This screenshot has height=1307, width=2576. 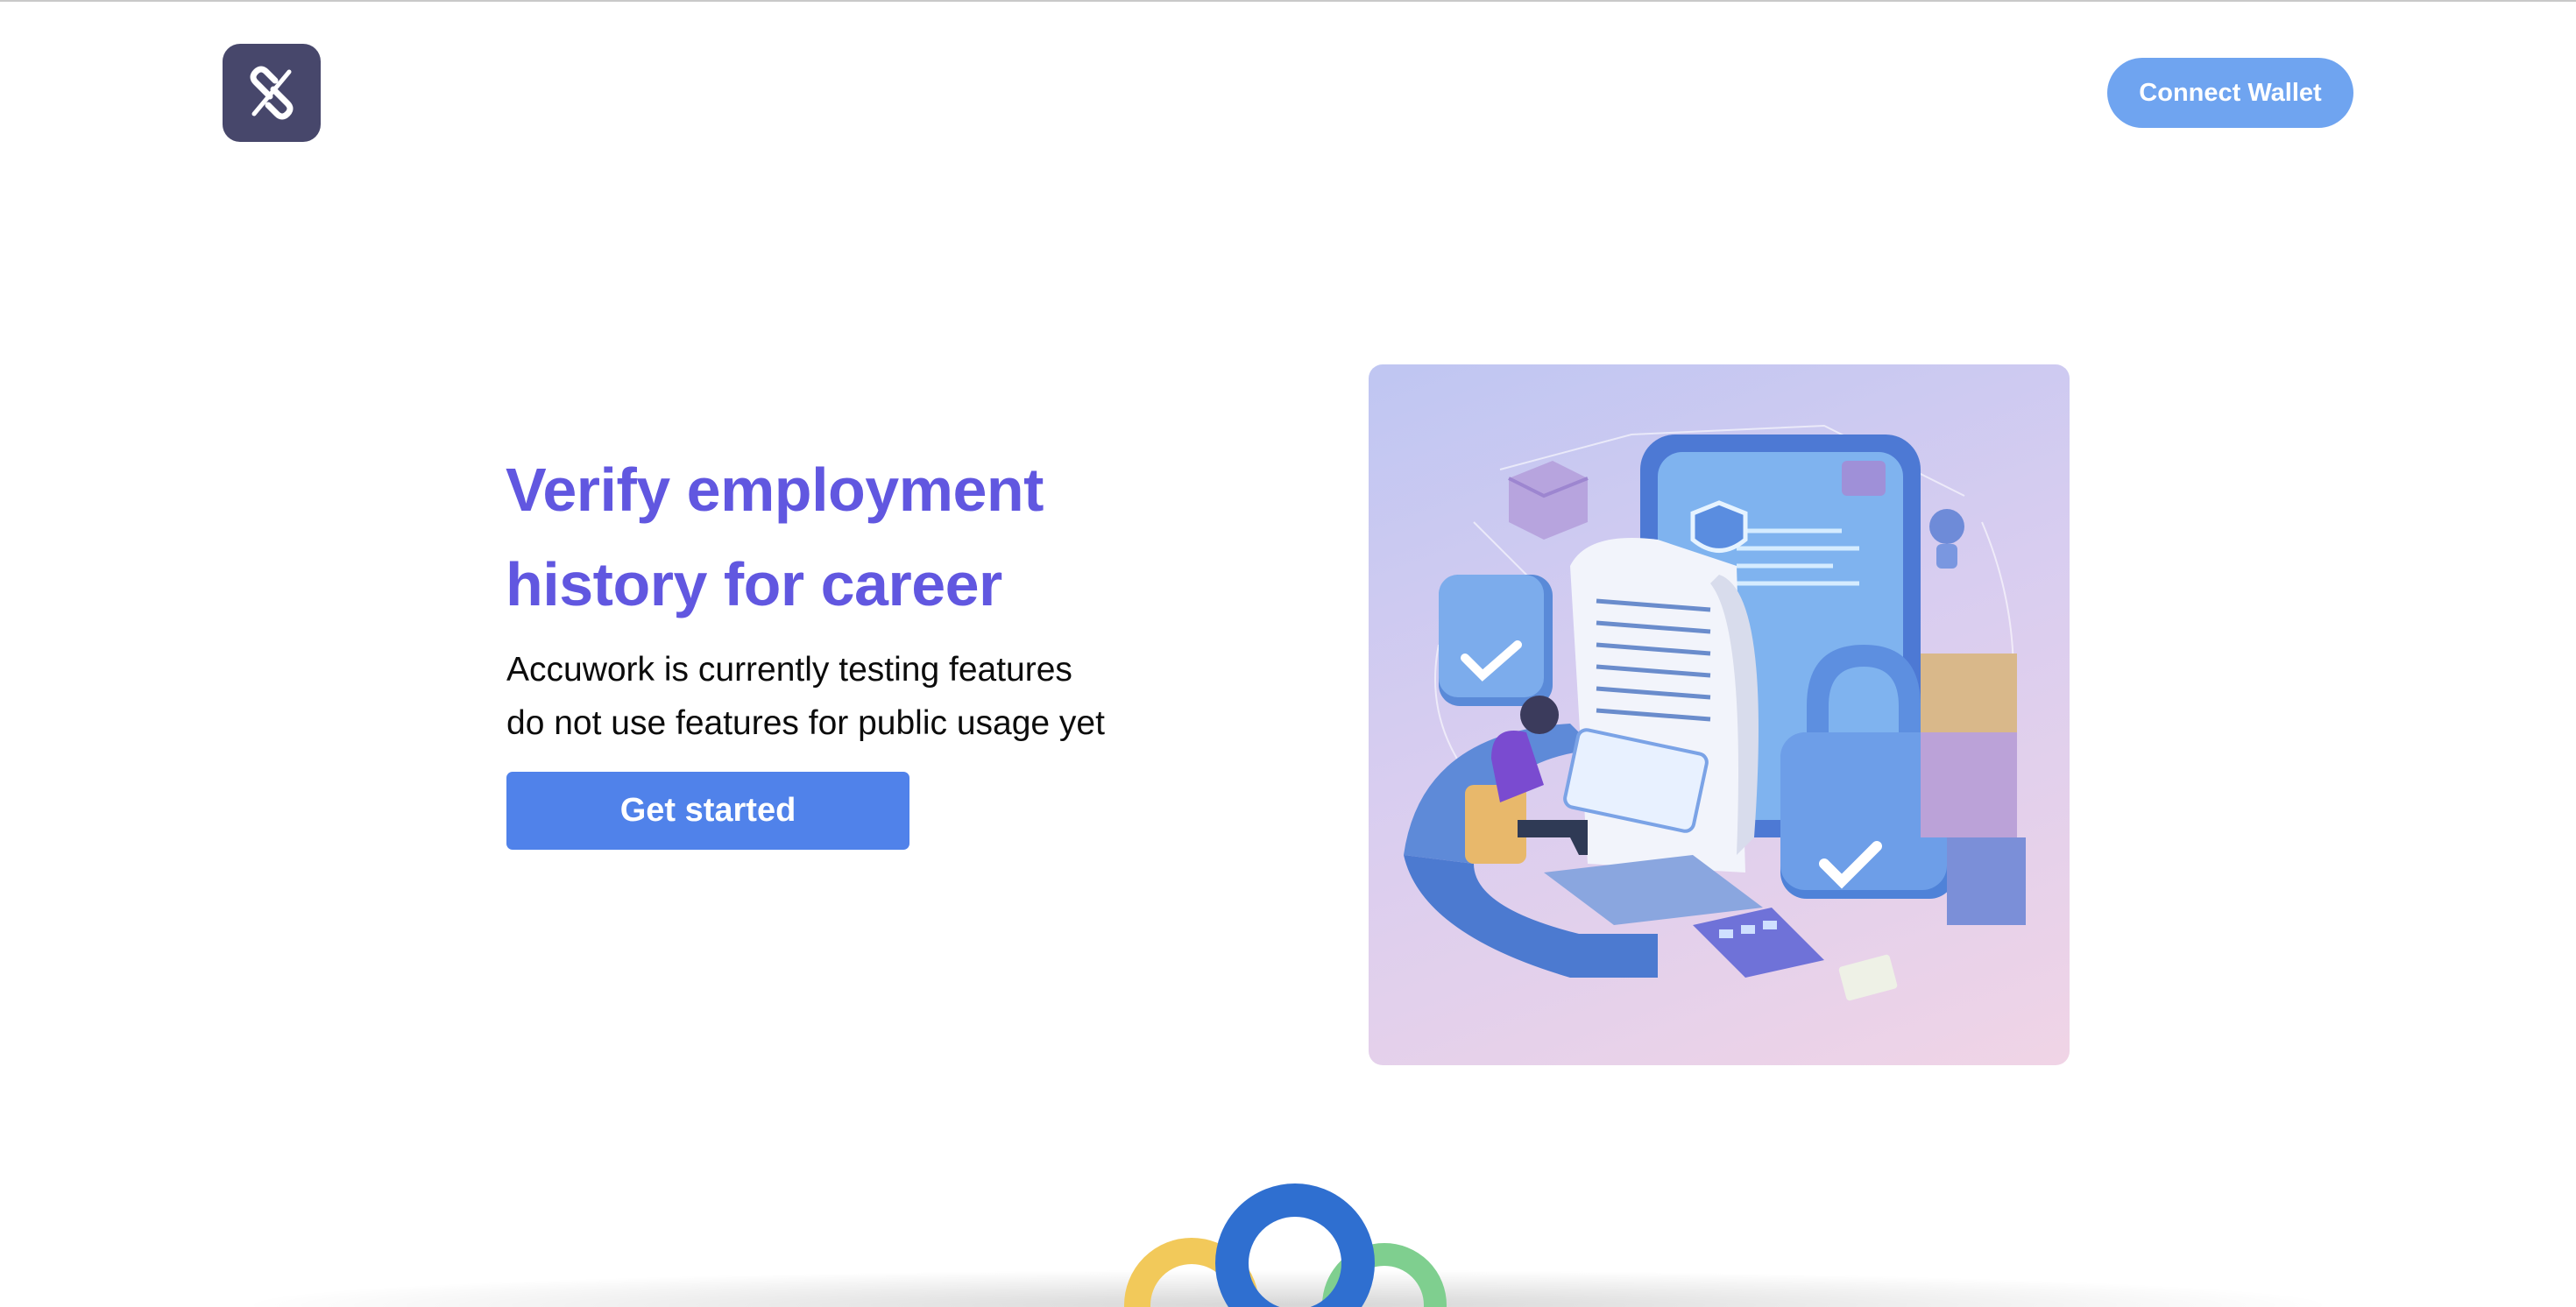 I want to click on logo, so click(x=272, y=93).